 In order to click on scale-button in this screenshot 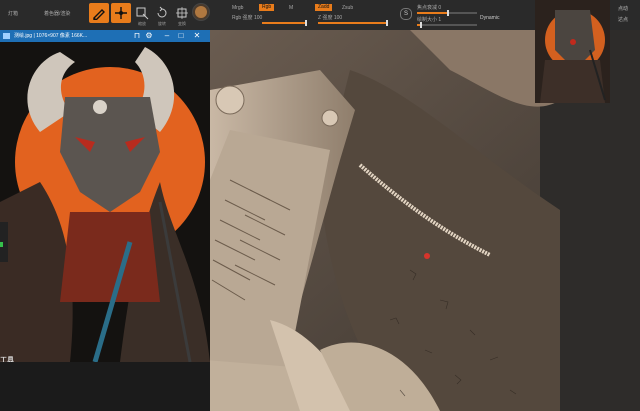, I will do `click(142, 13)`.